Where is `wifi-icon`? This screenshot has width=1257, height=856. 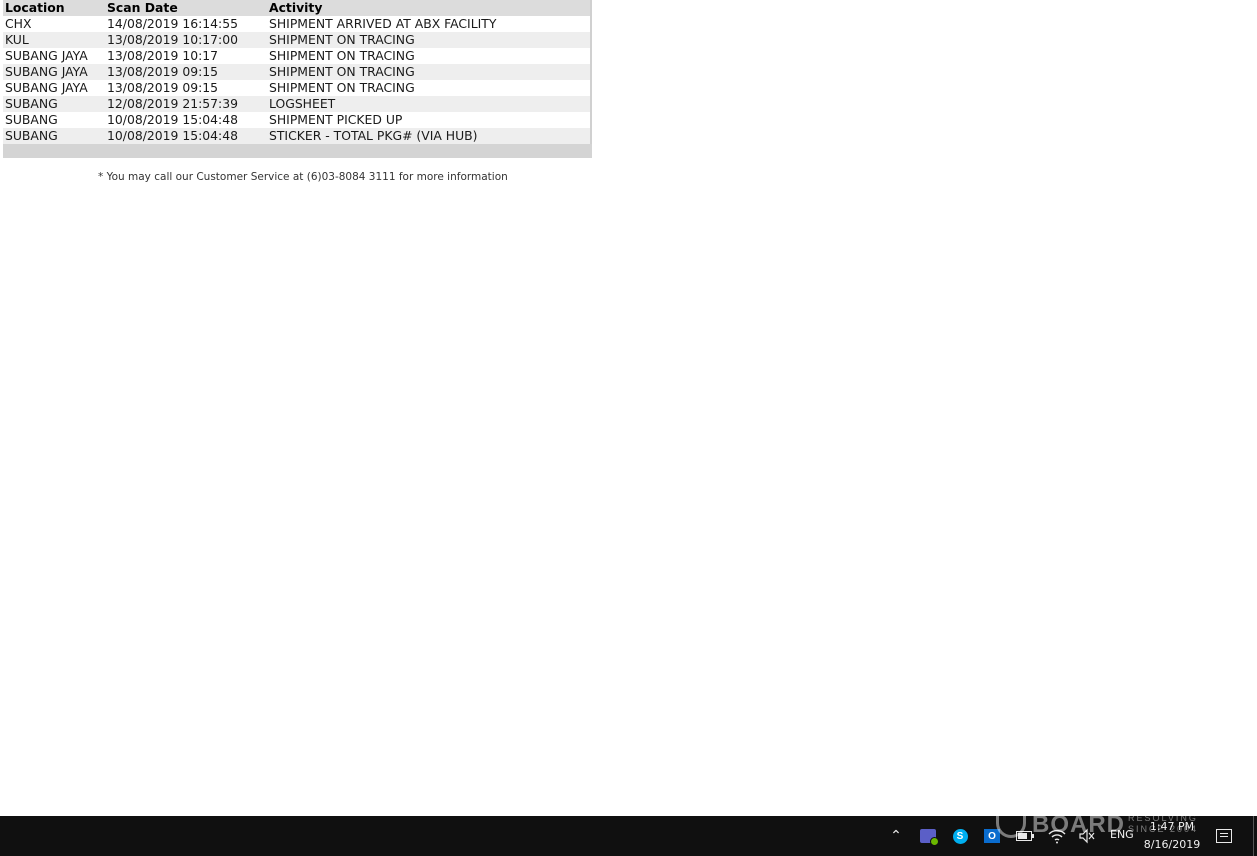
wifi-icon is located at coordinates (1057, 836).